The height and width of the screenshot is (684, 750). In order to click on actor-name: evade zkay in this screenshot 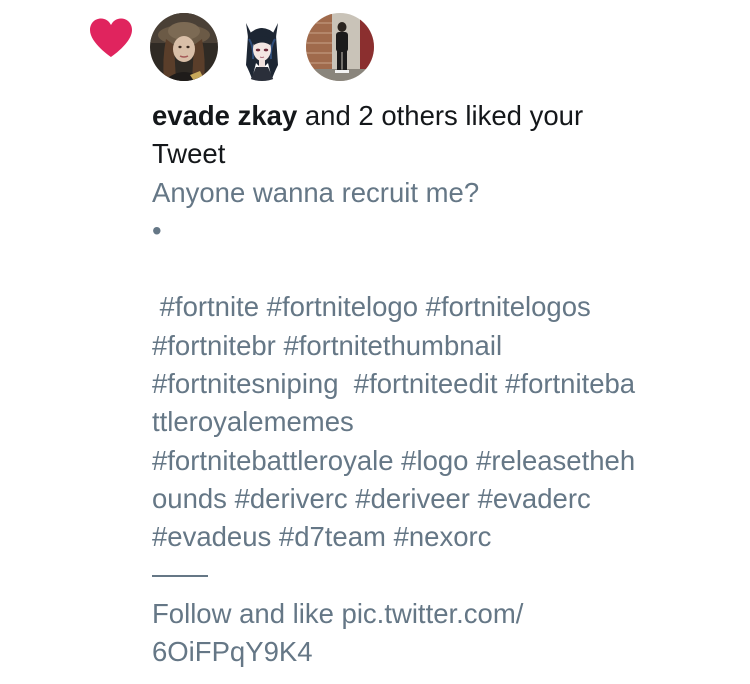, I will do `click(224, 115)`.